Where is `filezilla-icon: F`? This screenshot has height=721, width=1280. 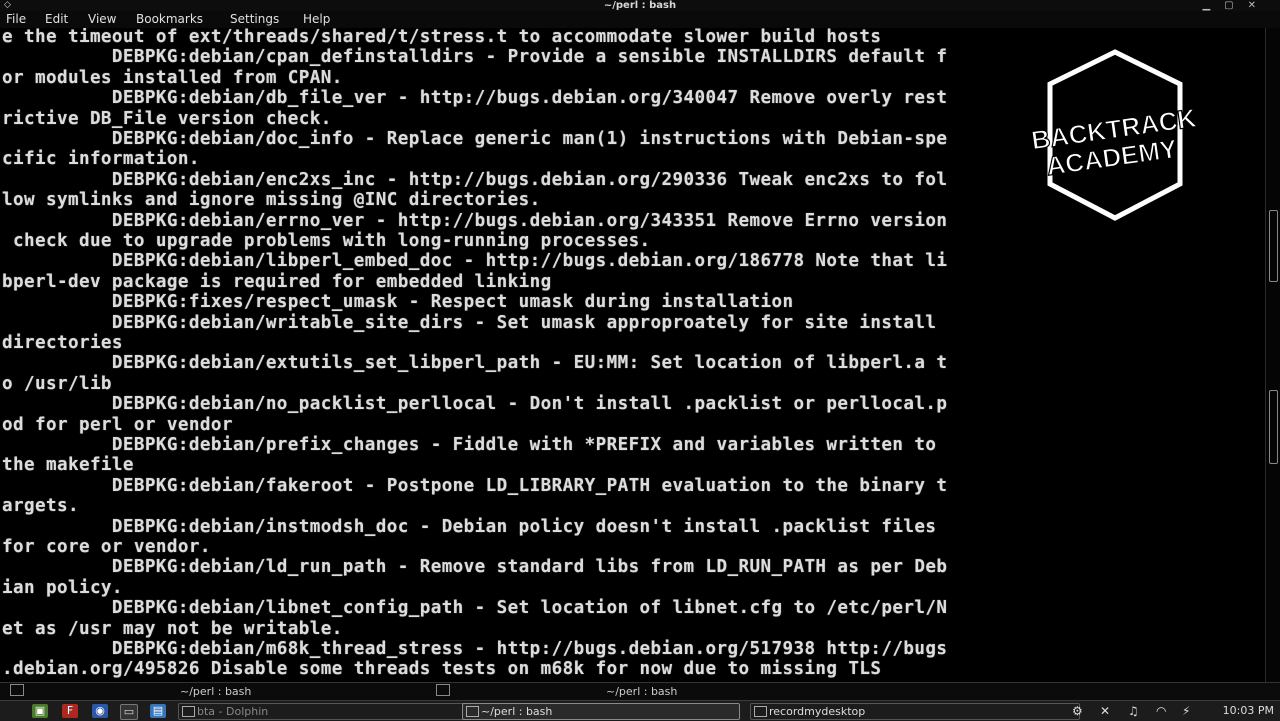
filezilla-icon: F is located at coordinates (70, 711).